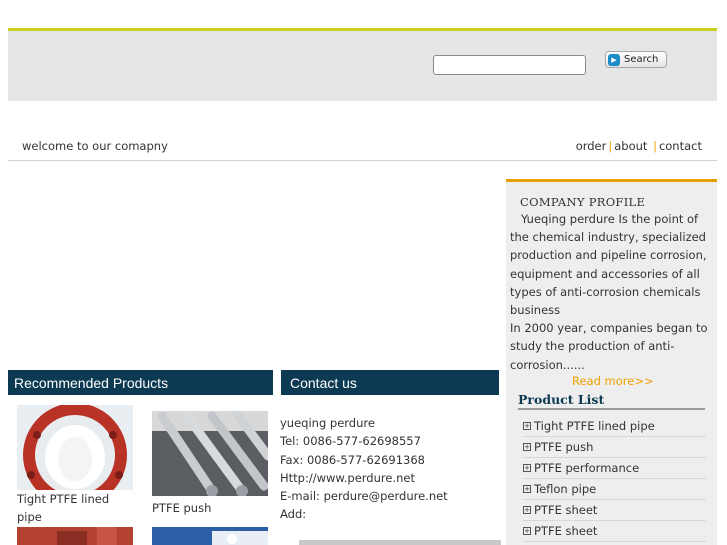 This screenshot has width=727, height=545. I want to click on contact-tel: Tel: 0086-577-62698557, so click(350, 441).